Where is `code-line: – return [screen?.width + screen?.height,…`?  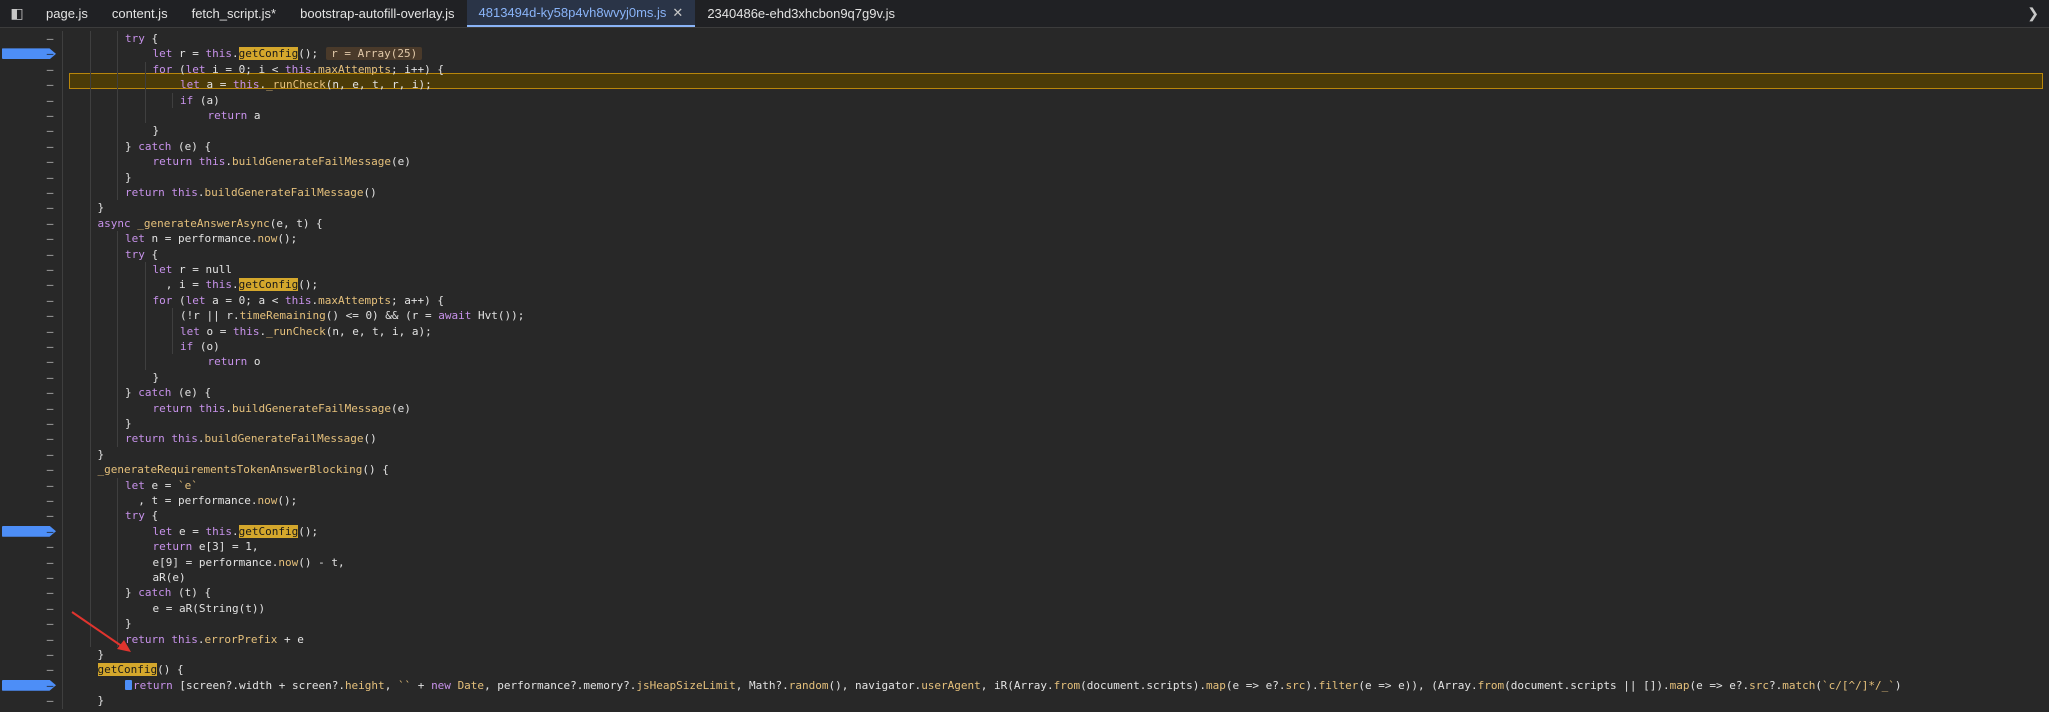
code-line: – return [screen?.width + screen?.height,… is located at coordinates (1024, 685).